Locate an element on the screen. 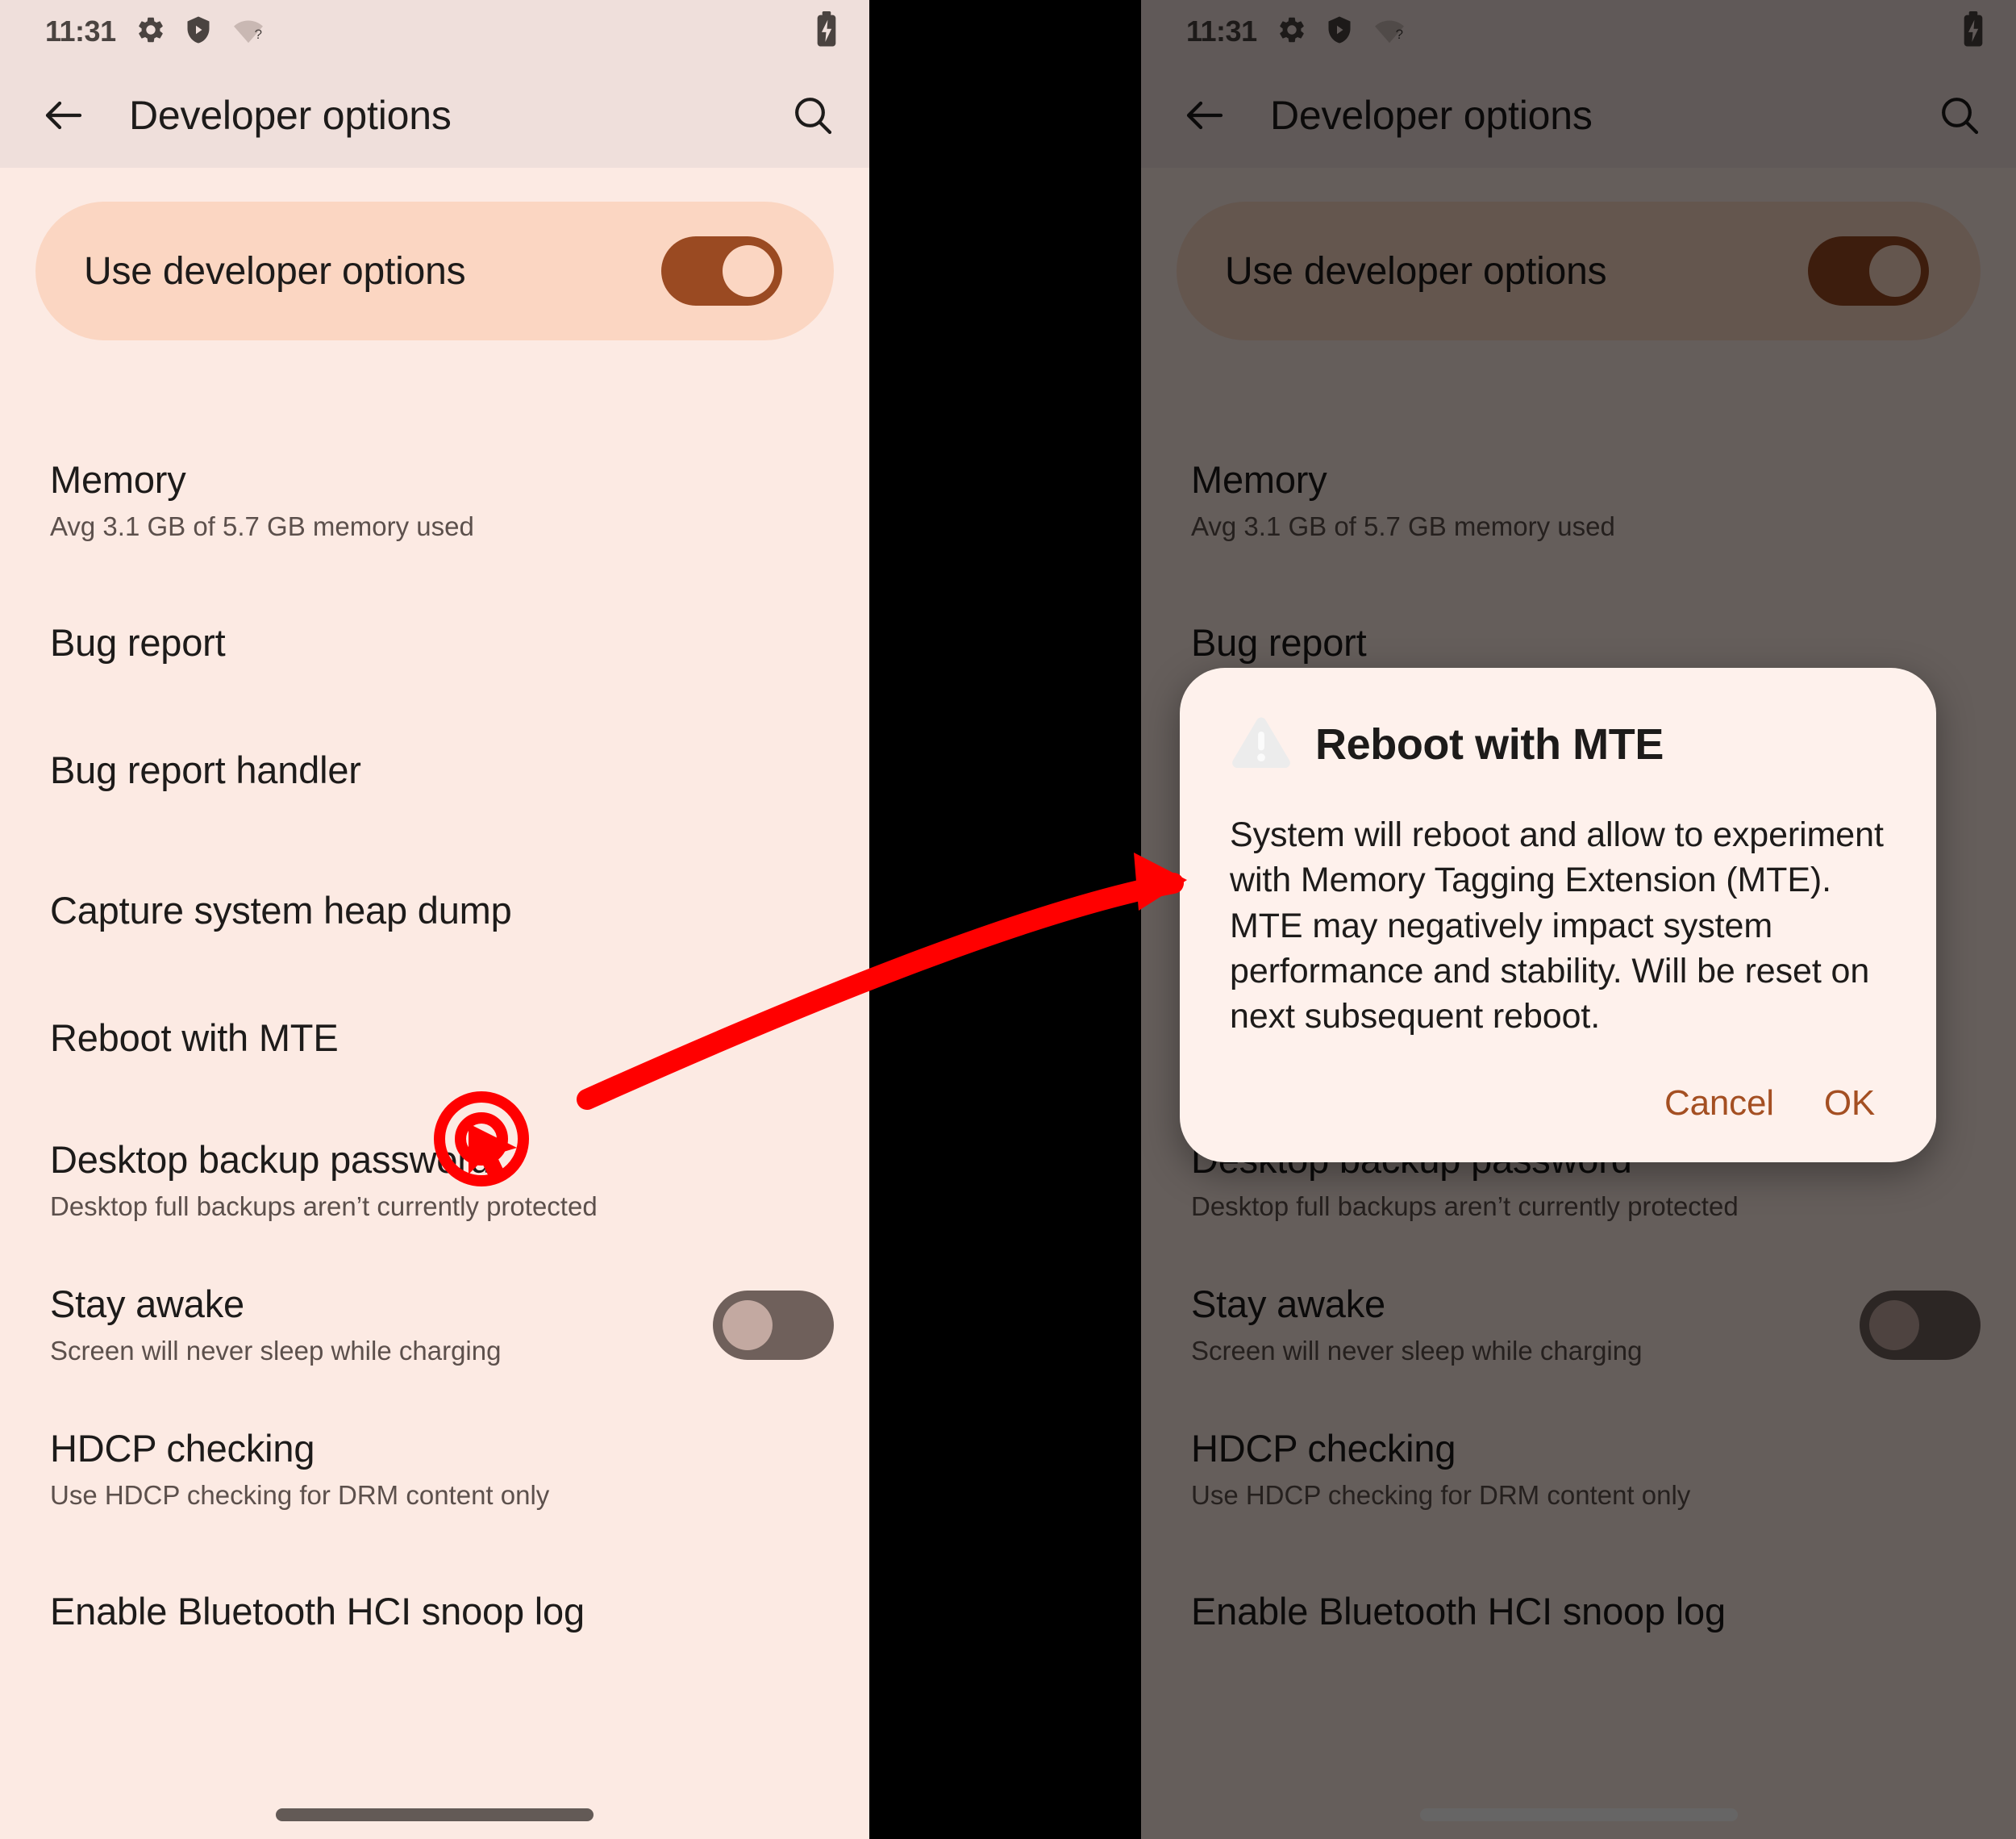 The image size is (2016, 1839). settings-row-capture-system-heap-dump: Capture system heap dump is located at coordinates (434, 910).